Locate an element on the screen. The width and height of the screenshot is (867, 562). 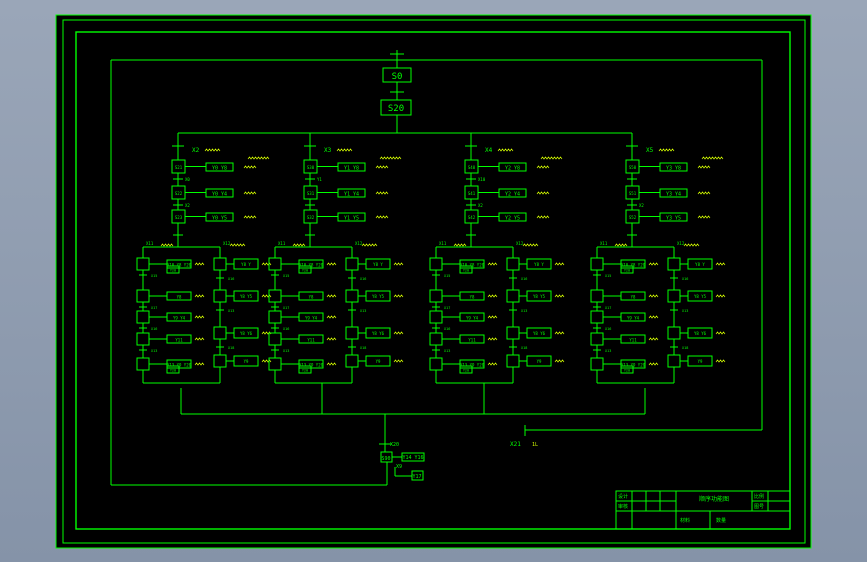
transition-label: X0 is located at coordinates (187, 179).